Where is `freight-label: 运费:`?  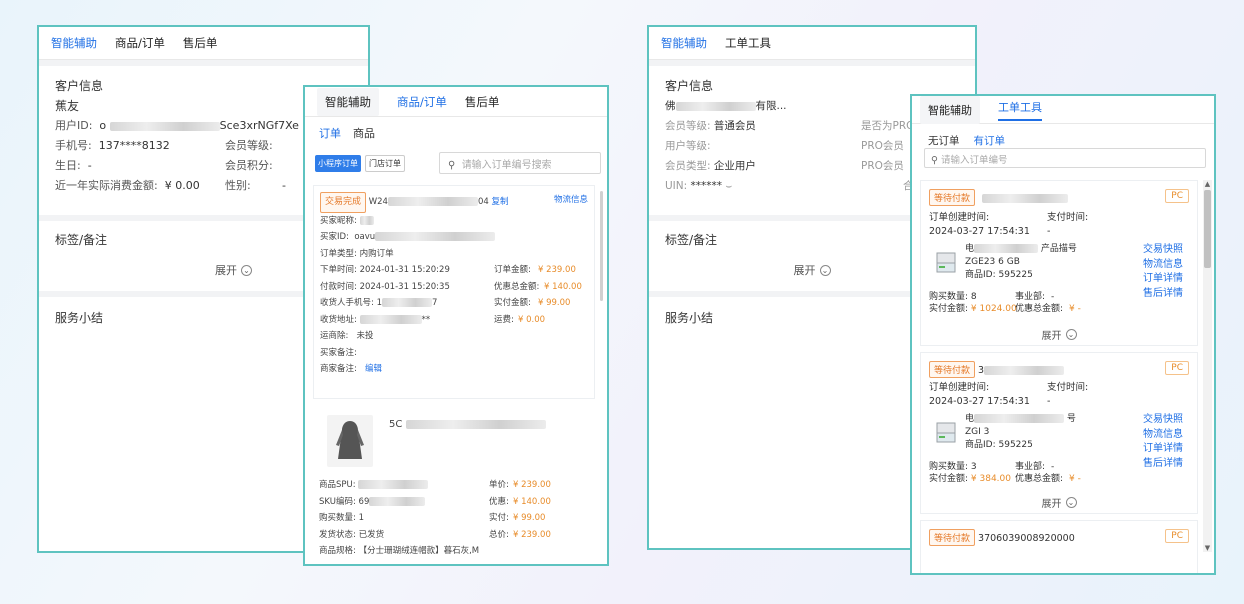 freight-label: 运费: is located at coordinates (504, 319).